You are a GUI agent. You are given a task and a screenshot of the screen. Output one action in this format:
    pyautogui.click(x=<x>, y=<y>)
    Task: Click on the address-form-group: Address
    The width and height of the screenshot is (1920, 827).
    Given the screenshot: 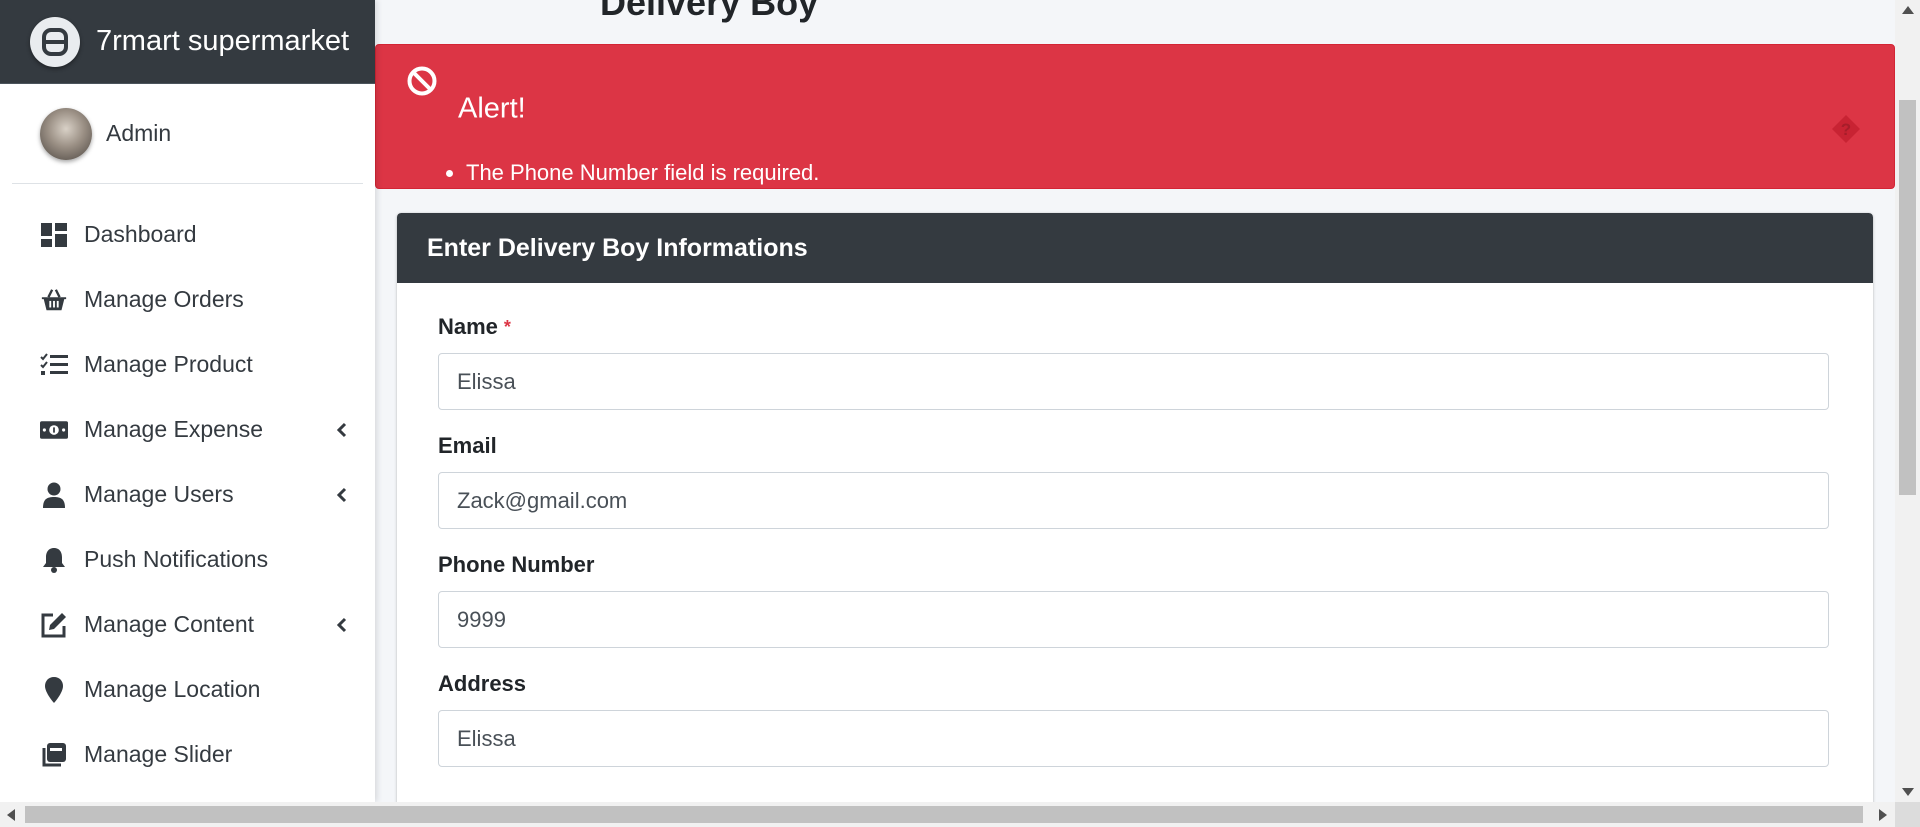 What is the action you would take?
    pyautogui.click(x=1135, y=718)
    